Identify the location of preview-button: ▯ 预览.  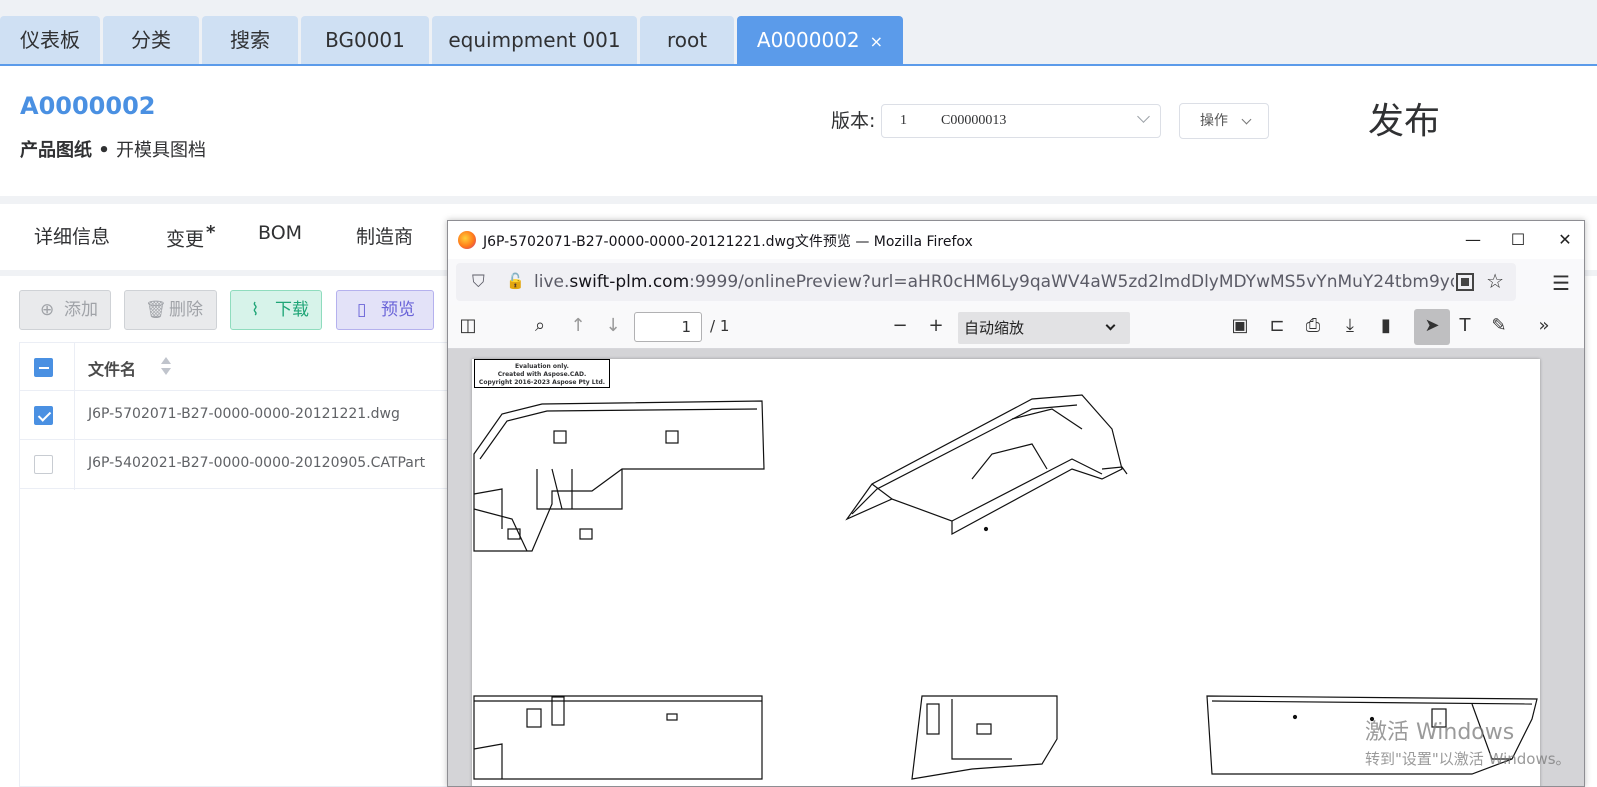
(385, 310).